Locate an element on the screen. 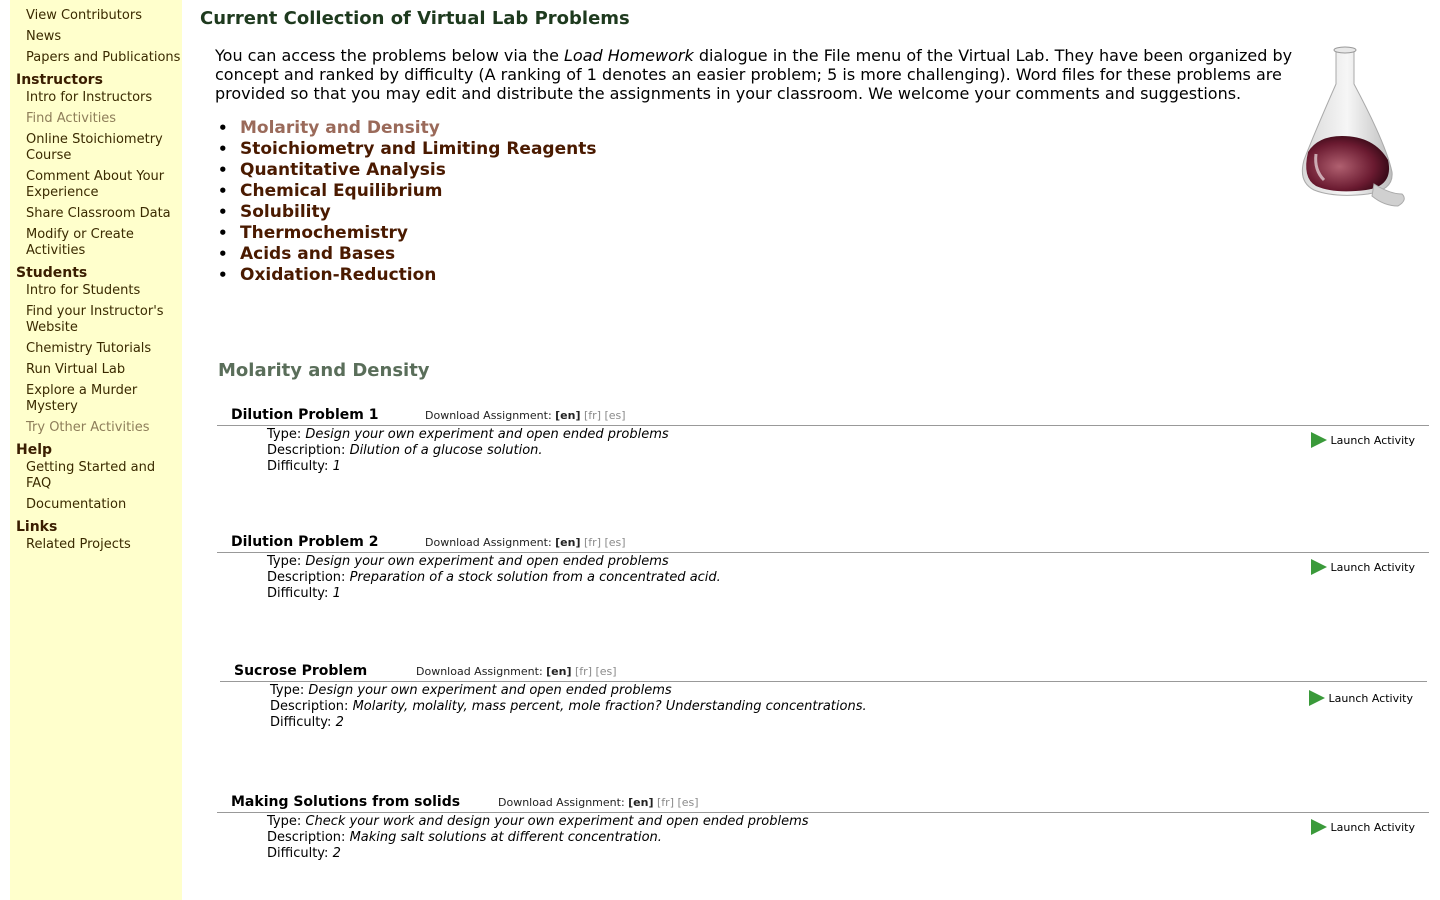 The image size is (1440, 900). sidebar-item-stoichiometry-course: Online Stoichiometry Course is located at coordinates (96, 148).